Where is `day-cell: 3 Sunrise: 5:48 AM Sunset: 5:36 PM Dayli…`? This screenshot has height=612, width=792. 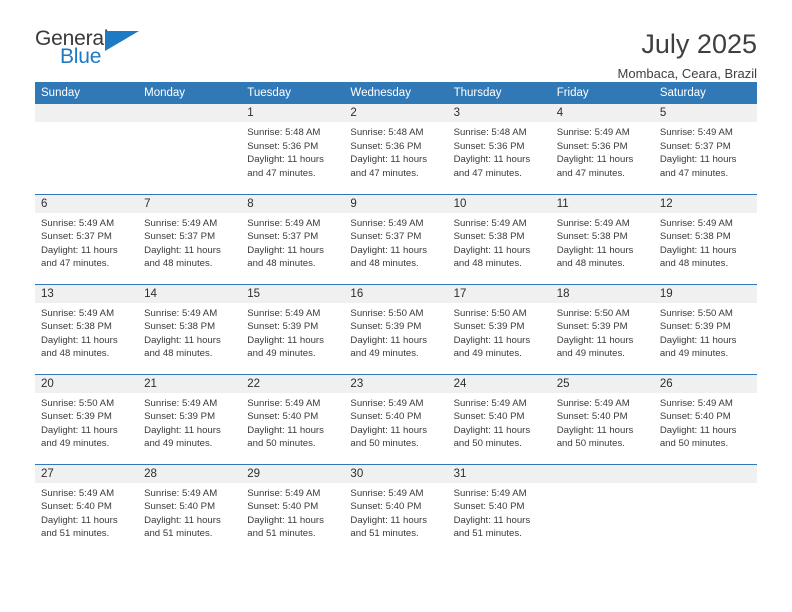
day-cell: 3 Sunrise: 5:48 AM Sunset: 5:36 PM Dayli… is located at coordinates (499, 149).